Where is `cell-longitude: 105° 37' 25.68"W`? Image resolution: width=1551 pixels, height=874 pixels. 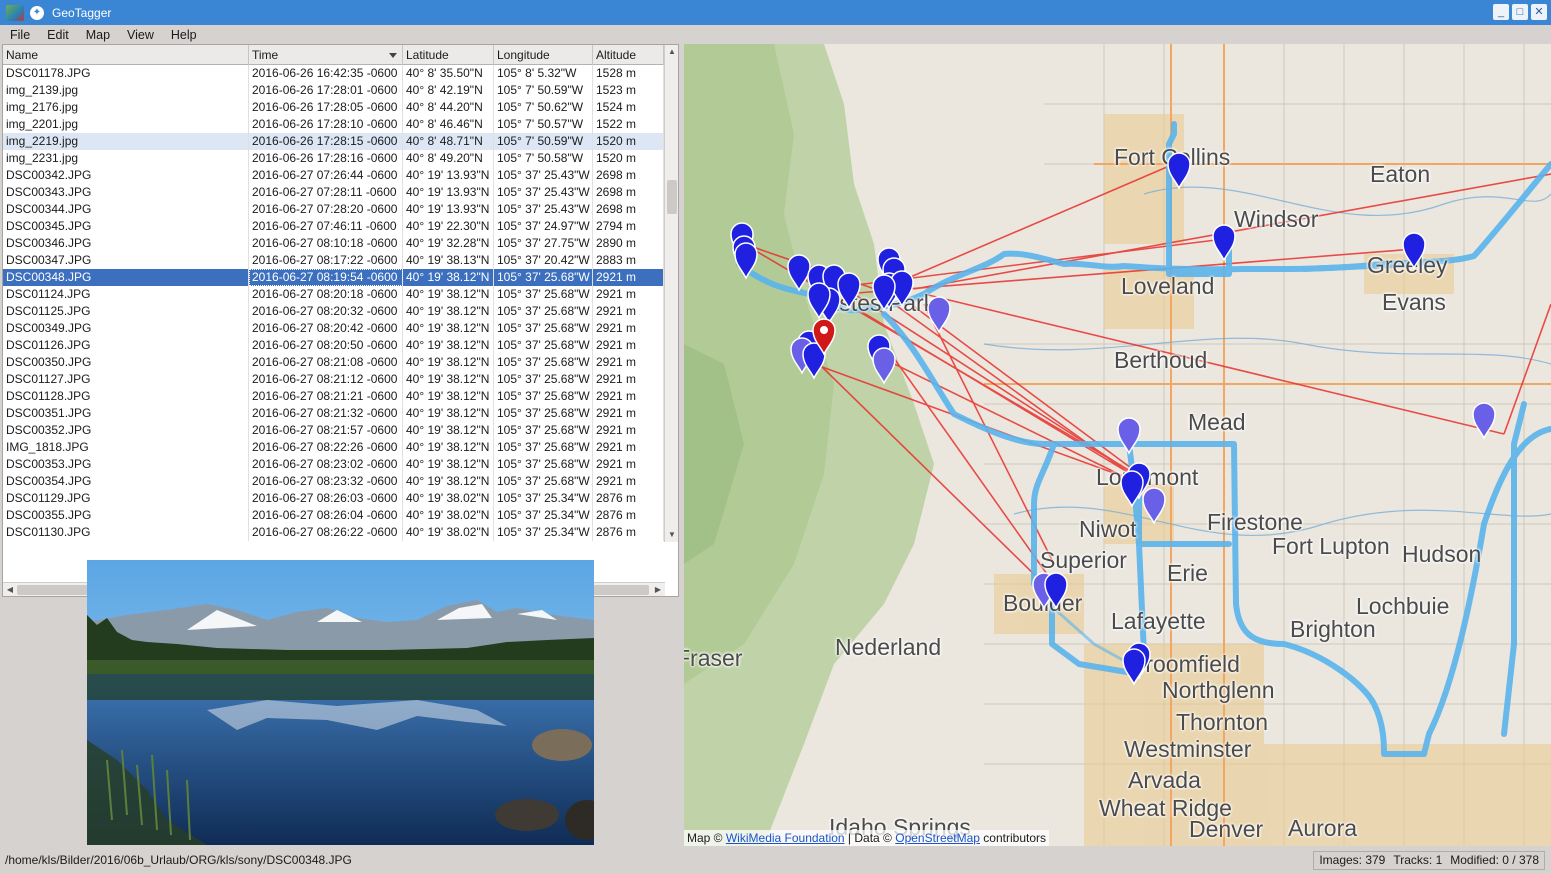
cell-longitude: 105° 37' 25.68"W is located at coordinates (543, 311).